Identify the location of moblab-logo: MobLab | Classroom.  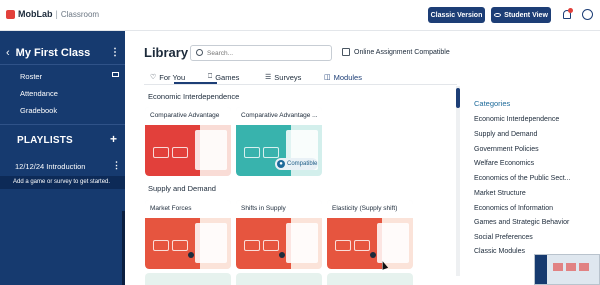
(52, 14).